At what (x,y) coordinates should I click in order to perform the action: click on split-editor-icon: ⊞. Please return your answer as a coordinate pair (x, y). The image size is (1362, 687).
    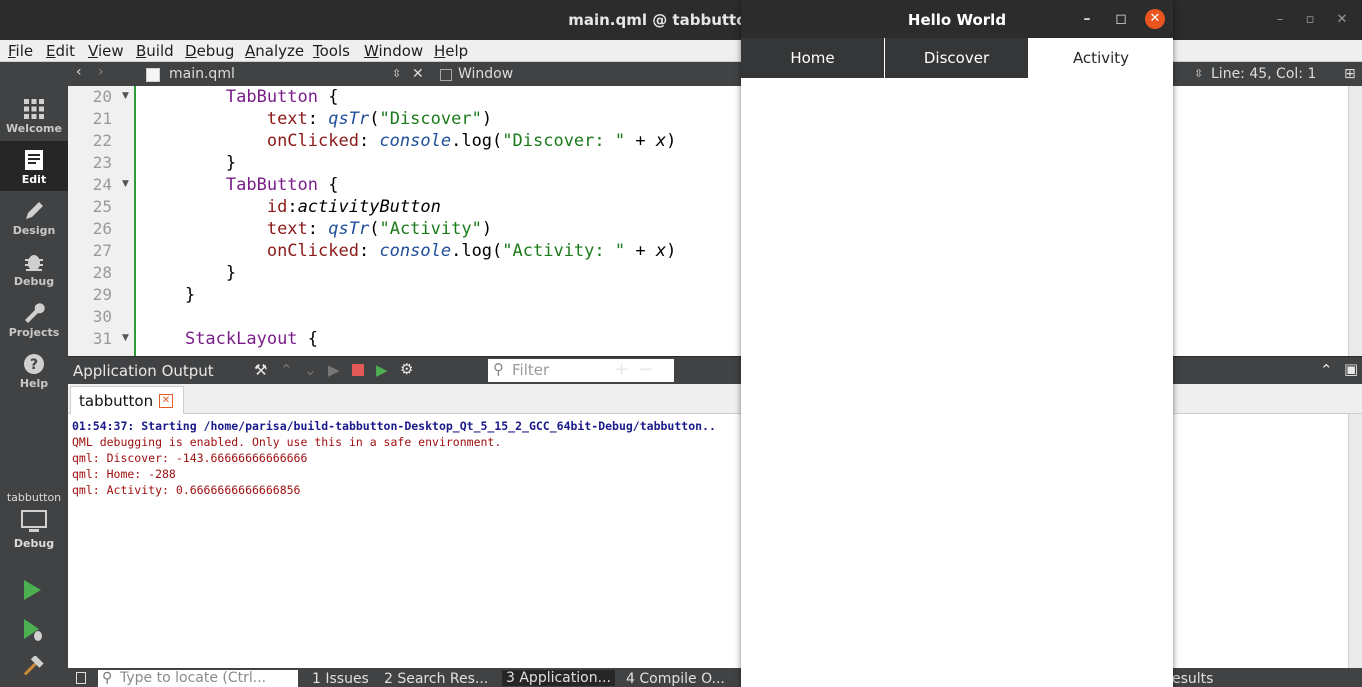
    Looking at the image, I should click on (1350, 74).